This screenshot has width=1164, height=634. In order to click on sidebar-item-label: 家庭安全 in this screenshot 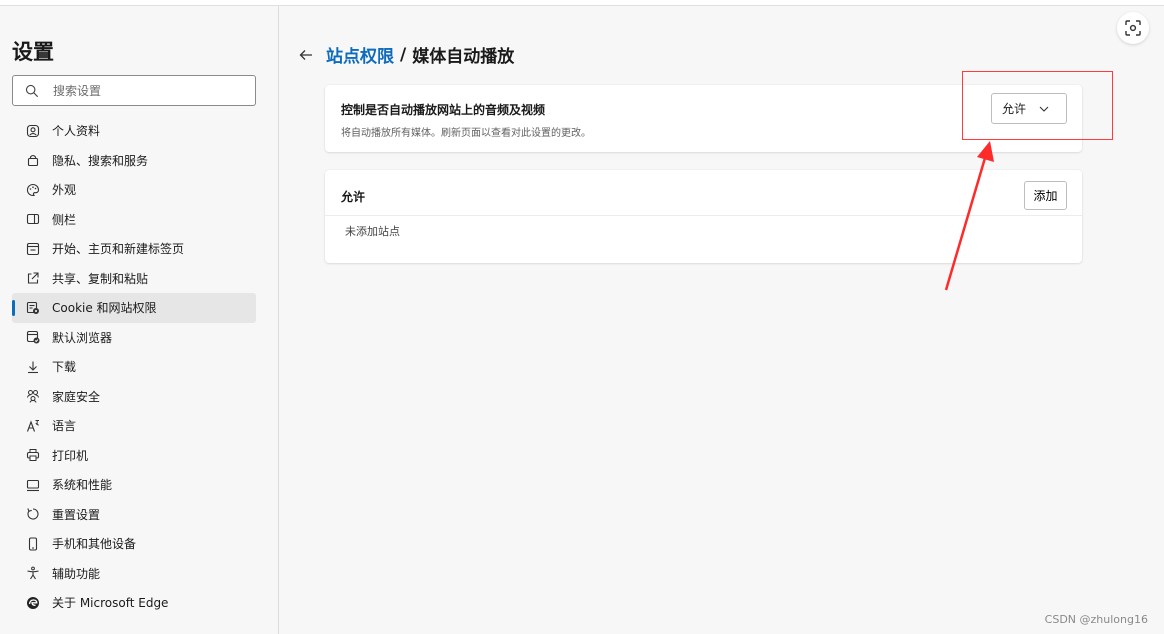, I will do `click(76, 396)`.